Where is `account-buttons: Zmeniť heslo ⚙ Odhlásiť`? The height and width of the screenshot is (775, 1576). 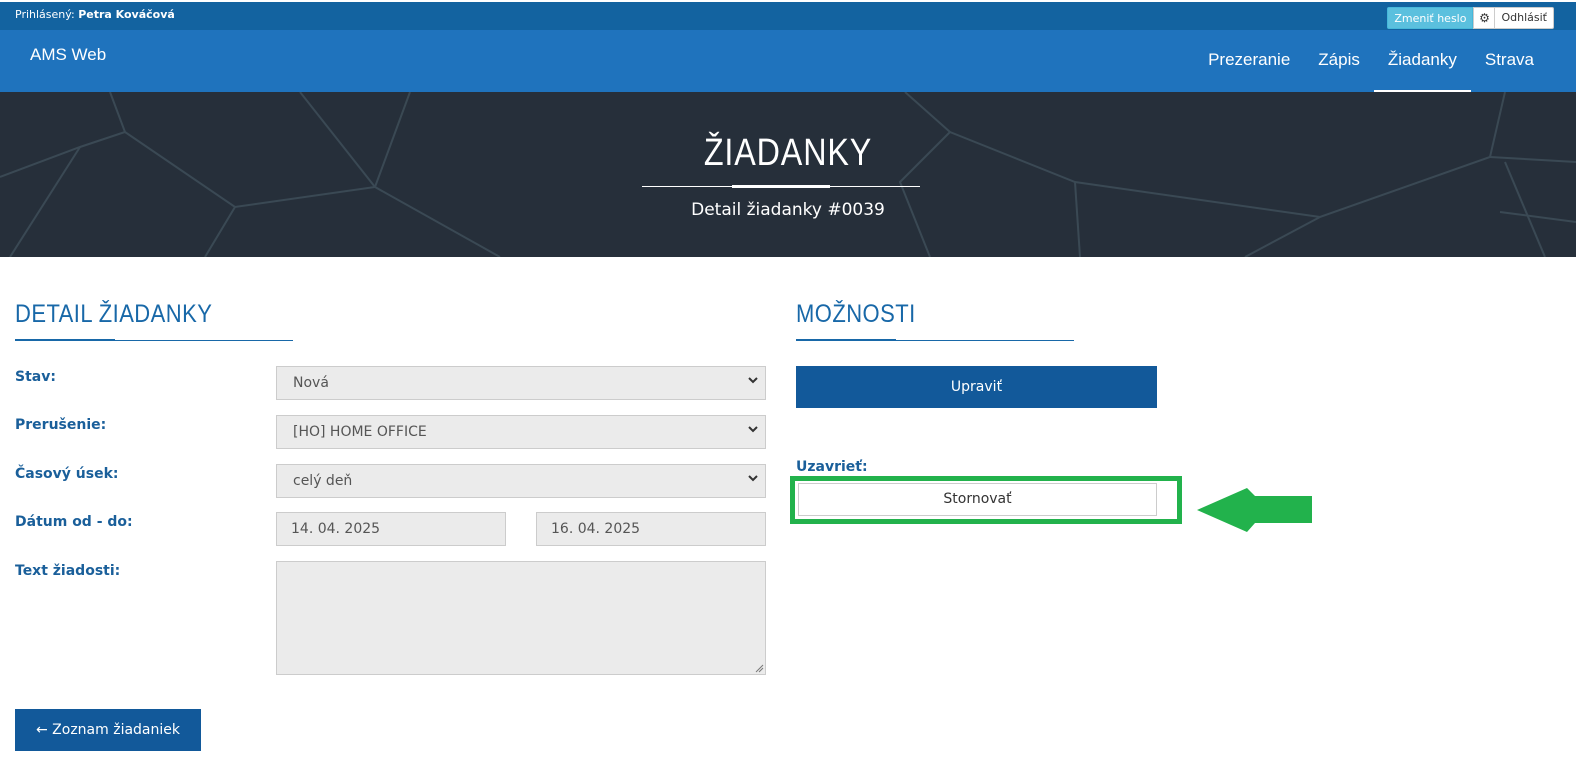 account-buttons: Zmeniť heslo ⚙ Odhlásiť is located at coordinates (1470, 18).